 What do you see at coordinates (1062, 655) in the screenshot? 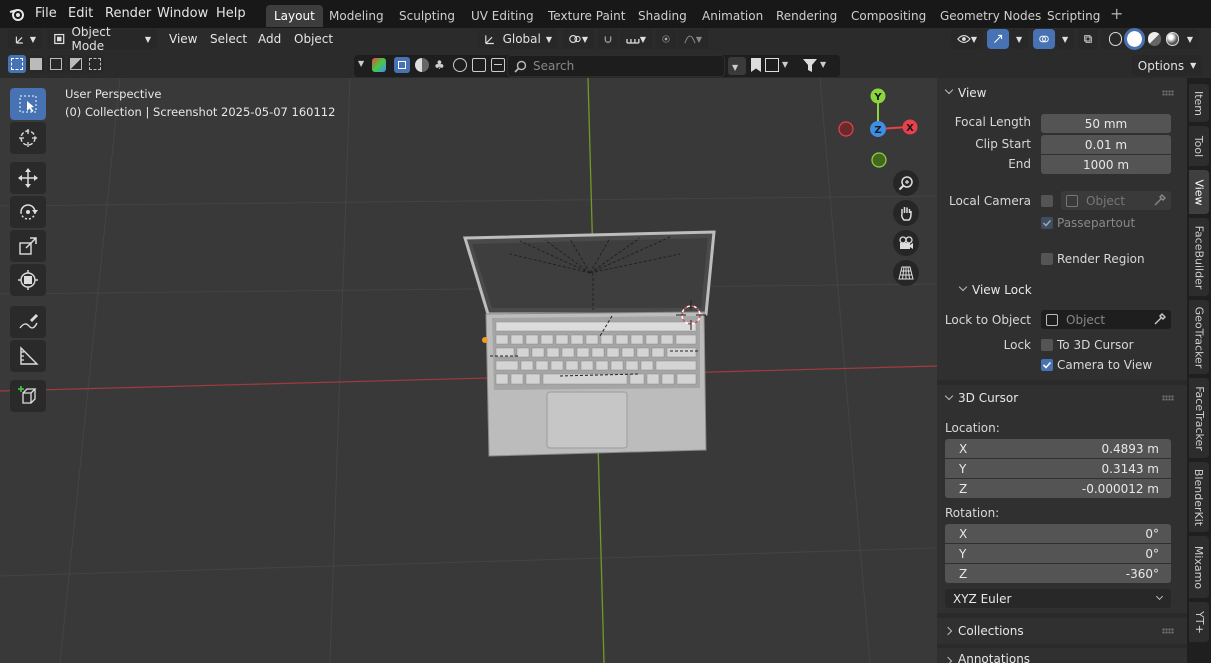
I see `annotations-section: Annotations` at bounding box center [1062, 655].